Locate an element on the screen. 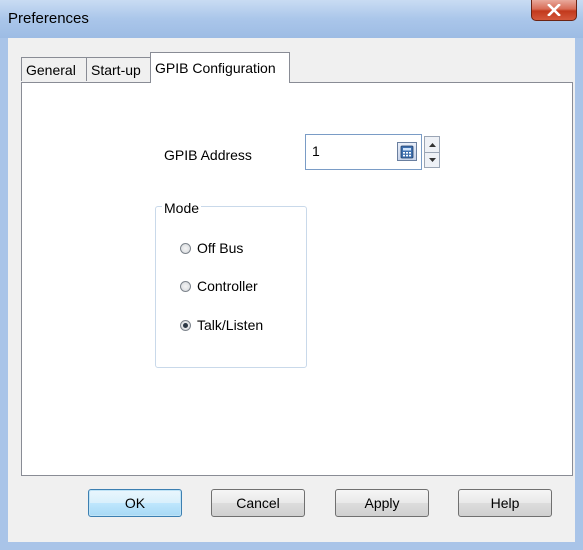  radio-controller: Controller is located at coordinates (219, 286).